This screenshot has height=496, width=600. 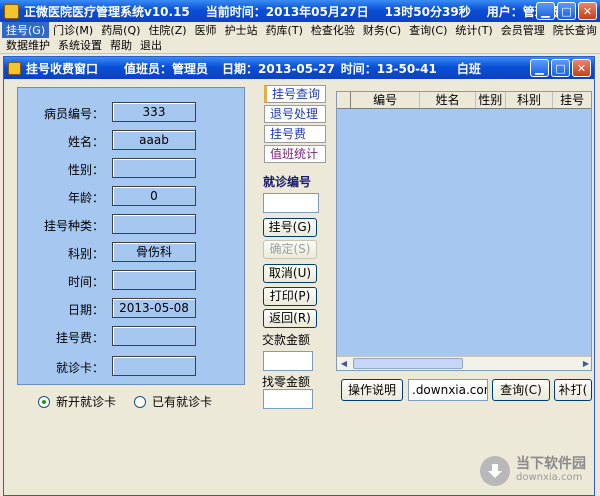 I want to click on watermark: 当下软件园 downxia.com, so click(x=533, y=471).